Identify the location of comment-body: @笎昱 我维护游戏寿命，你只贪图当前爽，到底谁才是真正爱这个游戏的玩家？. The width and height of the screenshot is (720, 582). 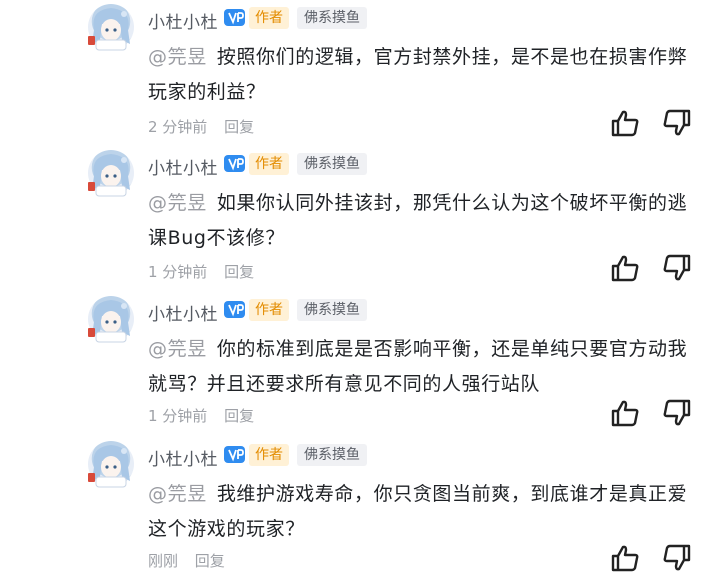
(418, 512).